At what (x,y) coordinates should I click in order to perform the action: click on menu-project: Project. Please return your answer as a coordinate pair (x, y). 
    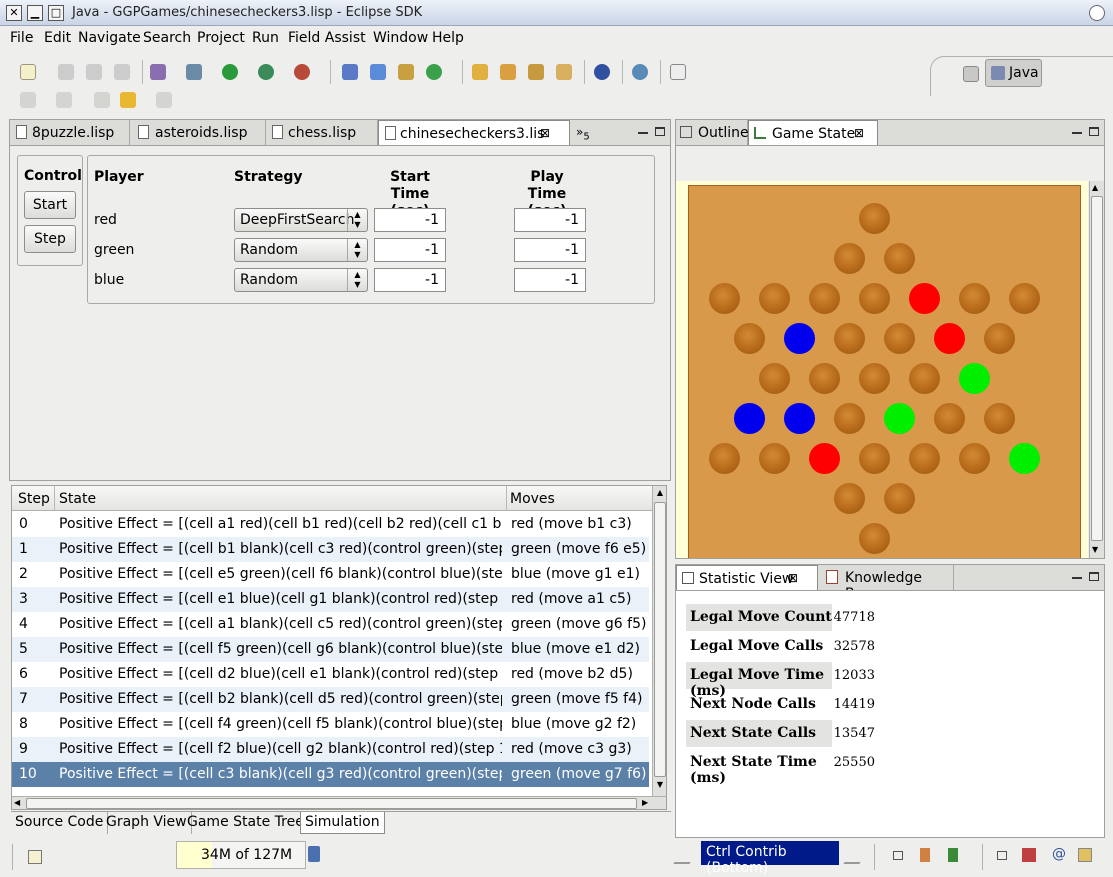
    Looking at the image, I should click on (221, 38).